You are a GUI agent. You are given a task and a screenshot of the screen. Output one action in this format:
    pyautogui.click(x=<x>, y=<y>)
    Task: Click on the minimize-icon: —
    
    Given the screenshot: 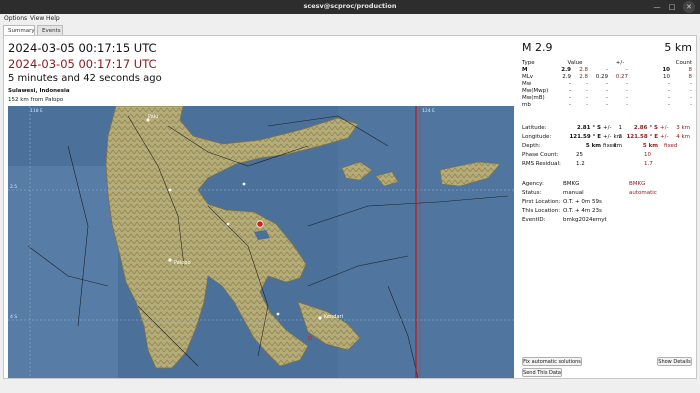 What is the action you would take?
    pyautogui.click(x=657, y=7)
    